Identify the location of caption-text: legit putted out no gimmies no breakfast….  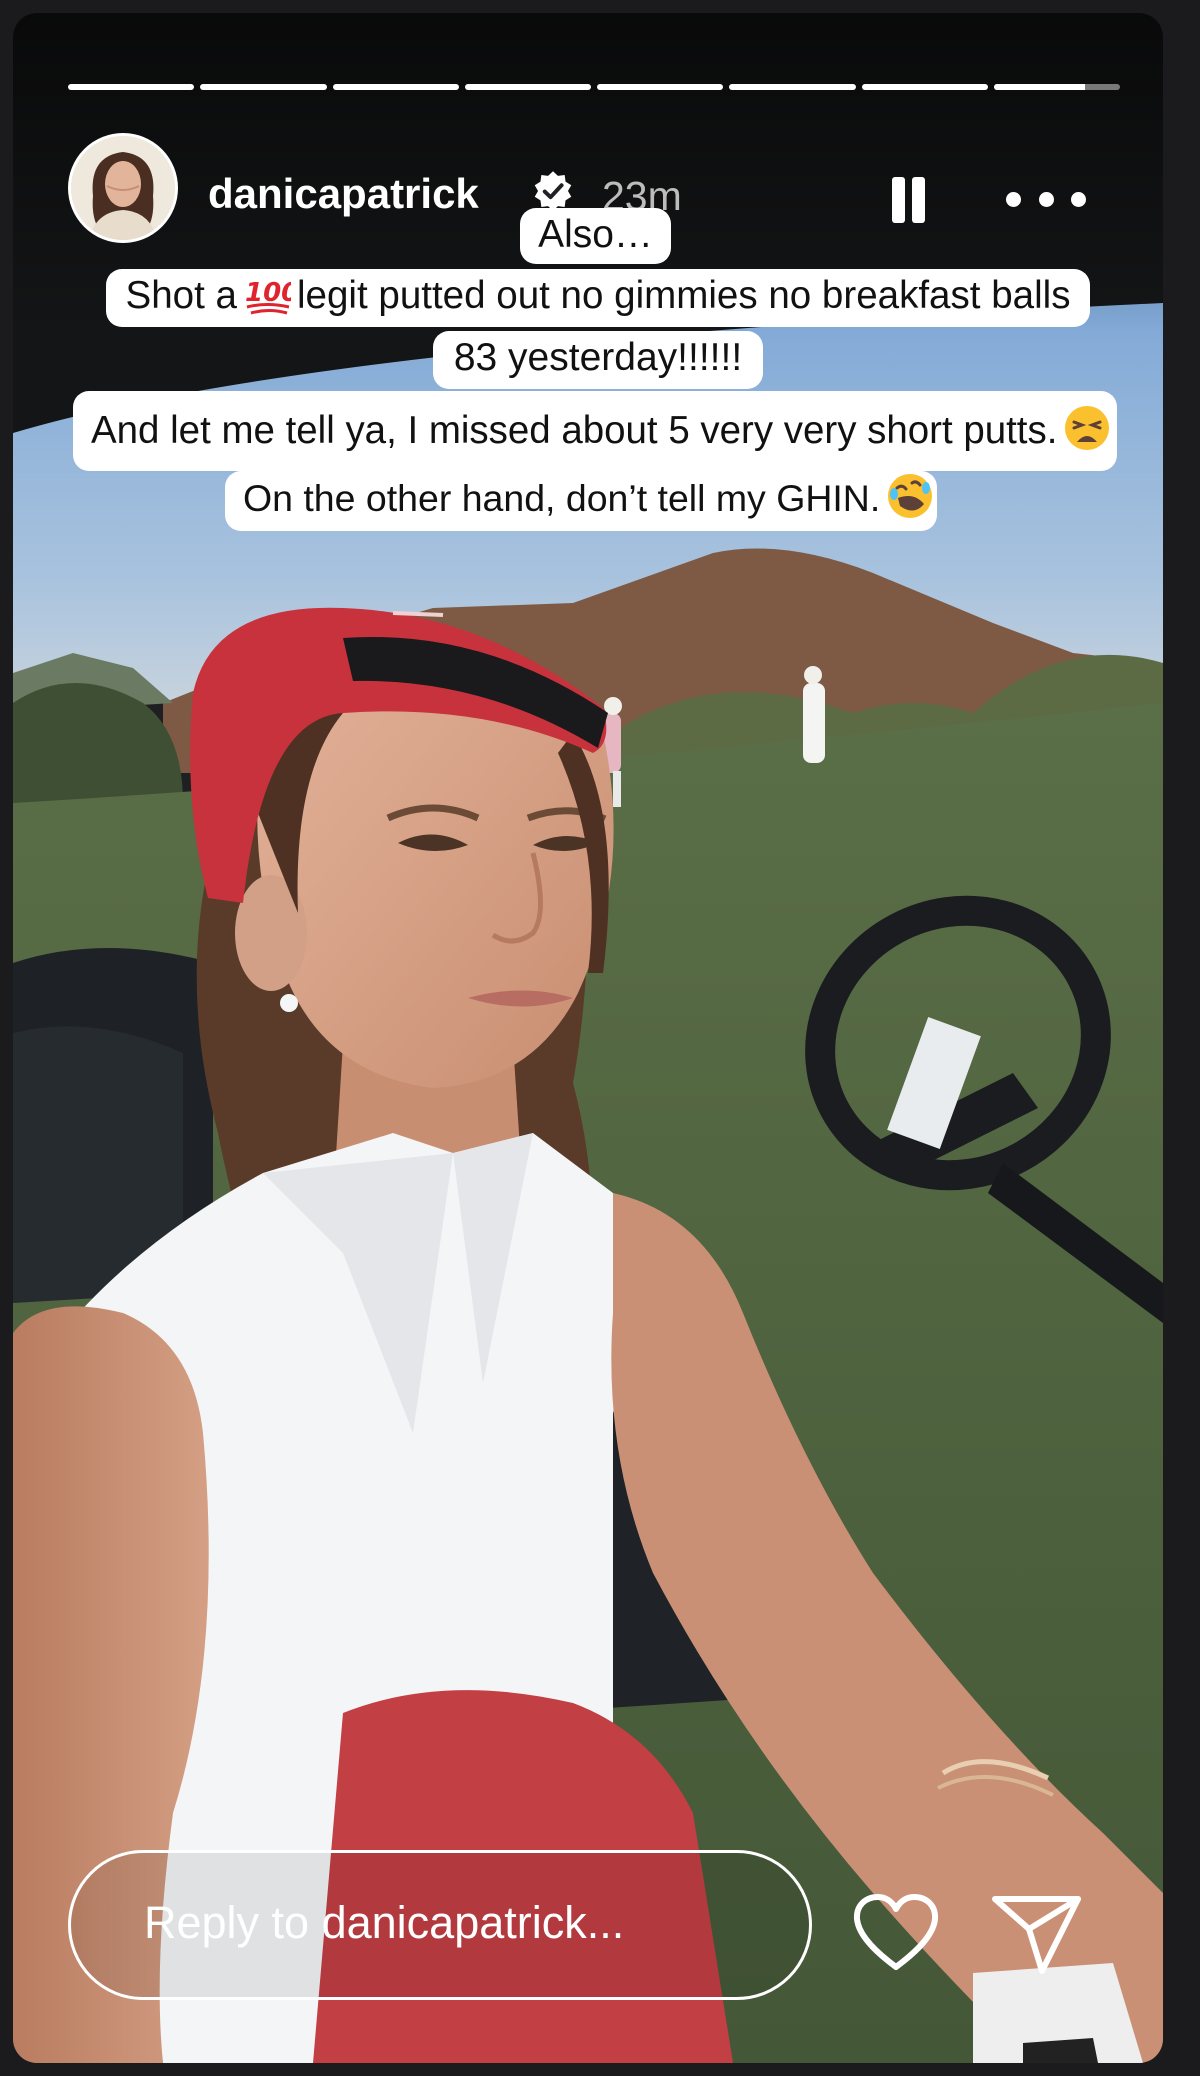
(683, 295).